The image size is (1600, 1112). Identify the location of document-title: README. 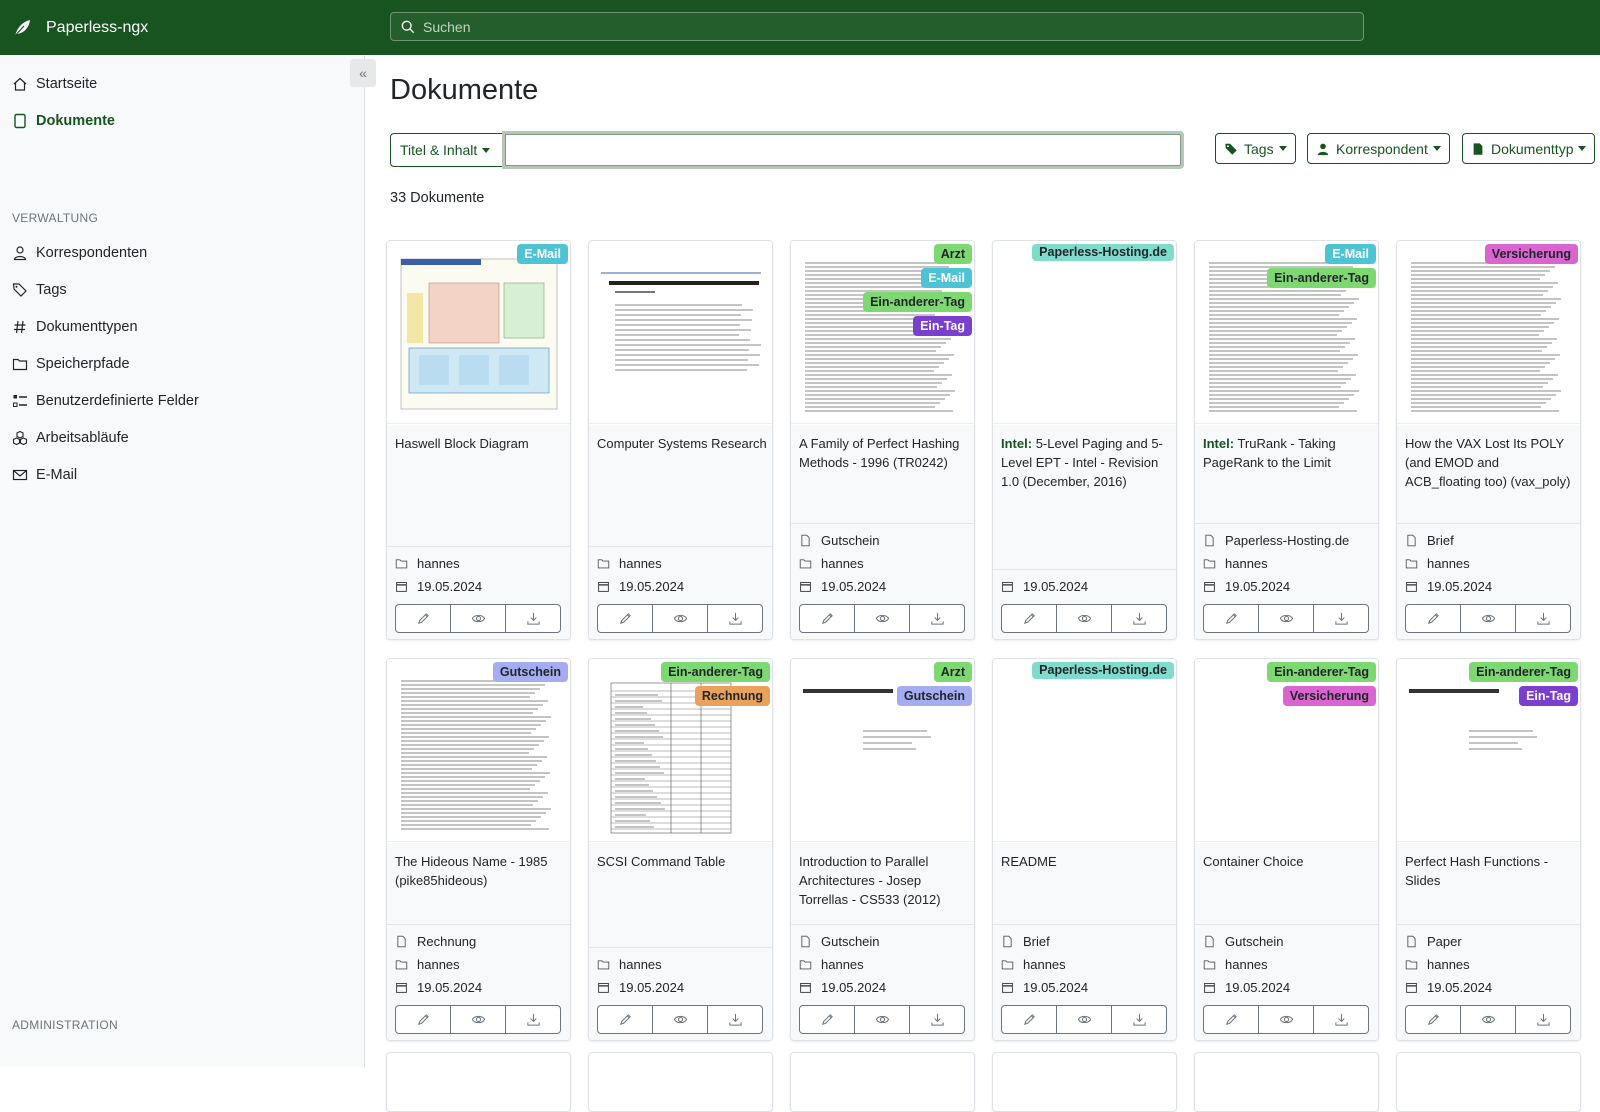
(1087, 861).